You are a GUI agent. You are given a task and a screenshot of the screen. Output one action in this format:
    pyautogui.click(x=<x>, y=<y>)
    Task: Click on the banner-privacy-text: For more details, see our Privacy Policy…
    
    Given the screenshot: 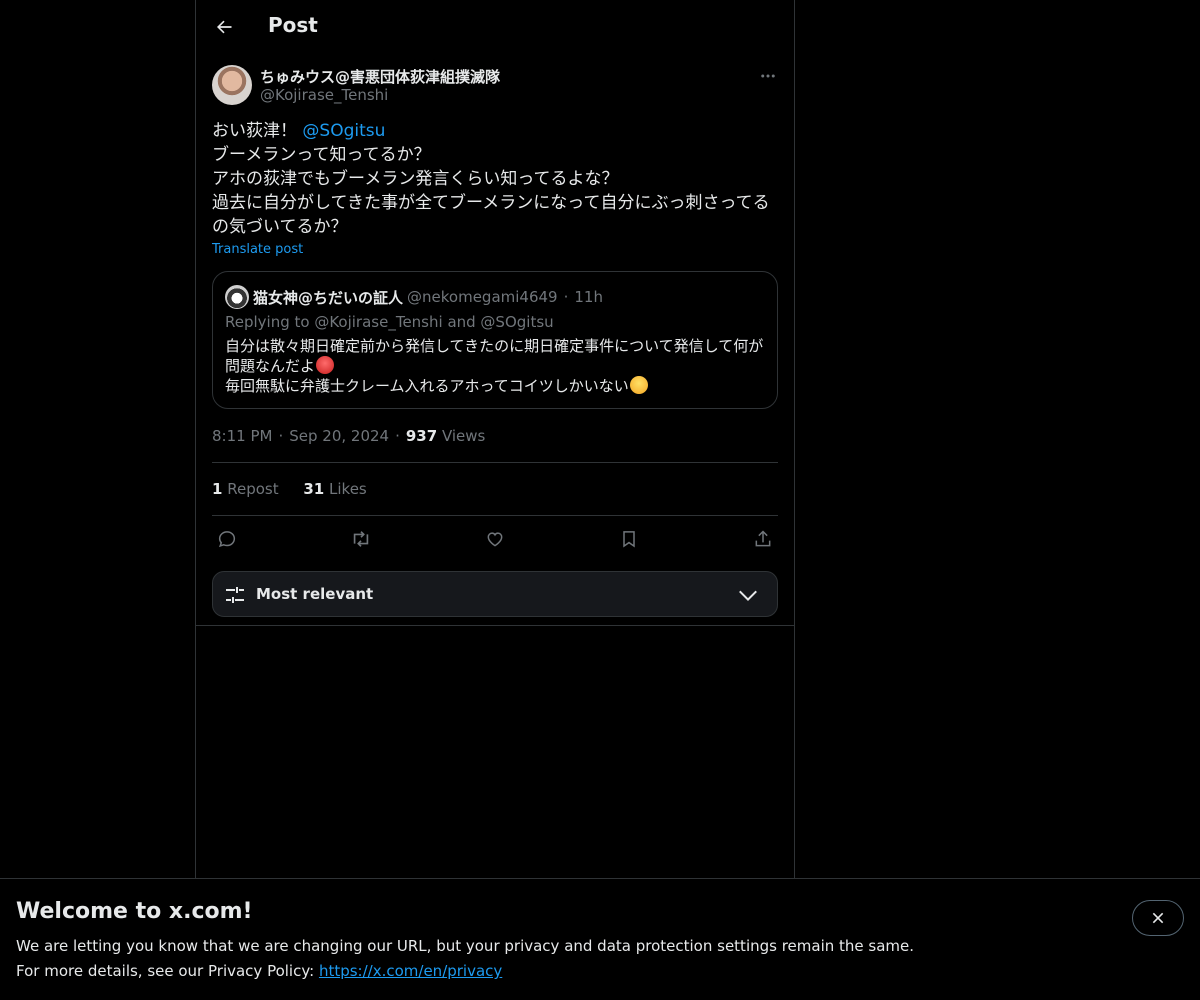 What is the action you would take?
    pyautogui.click(x=167, y=971)
    